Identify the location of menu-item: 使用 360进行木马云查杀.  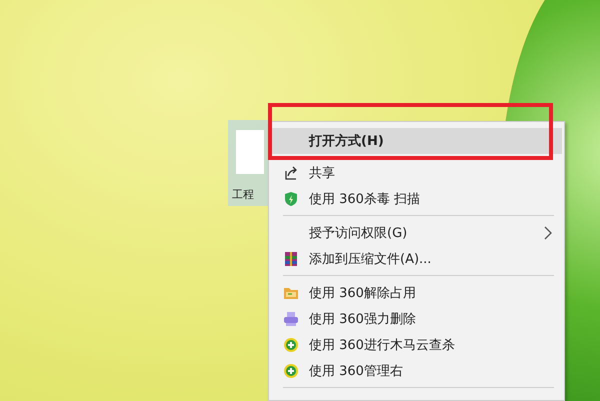
(416, 345).